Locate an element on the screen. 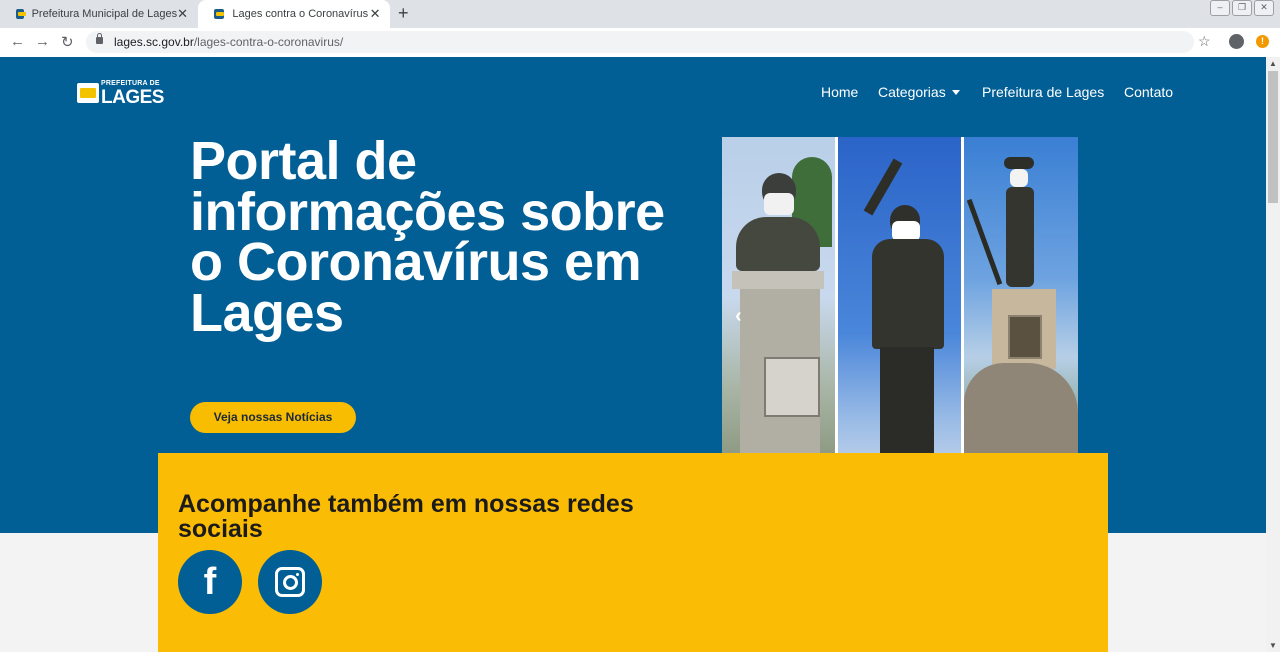  reload-icon: ↻ is located at coordinates (67, 42).